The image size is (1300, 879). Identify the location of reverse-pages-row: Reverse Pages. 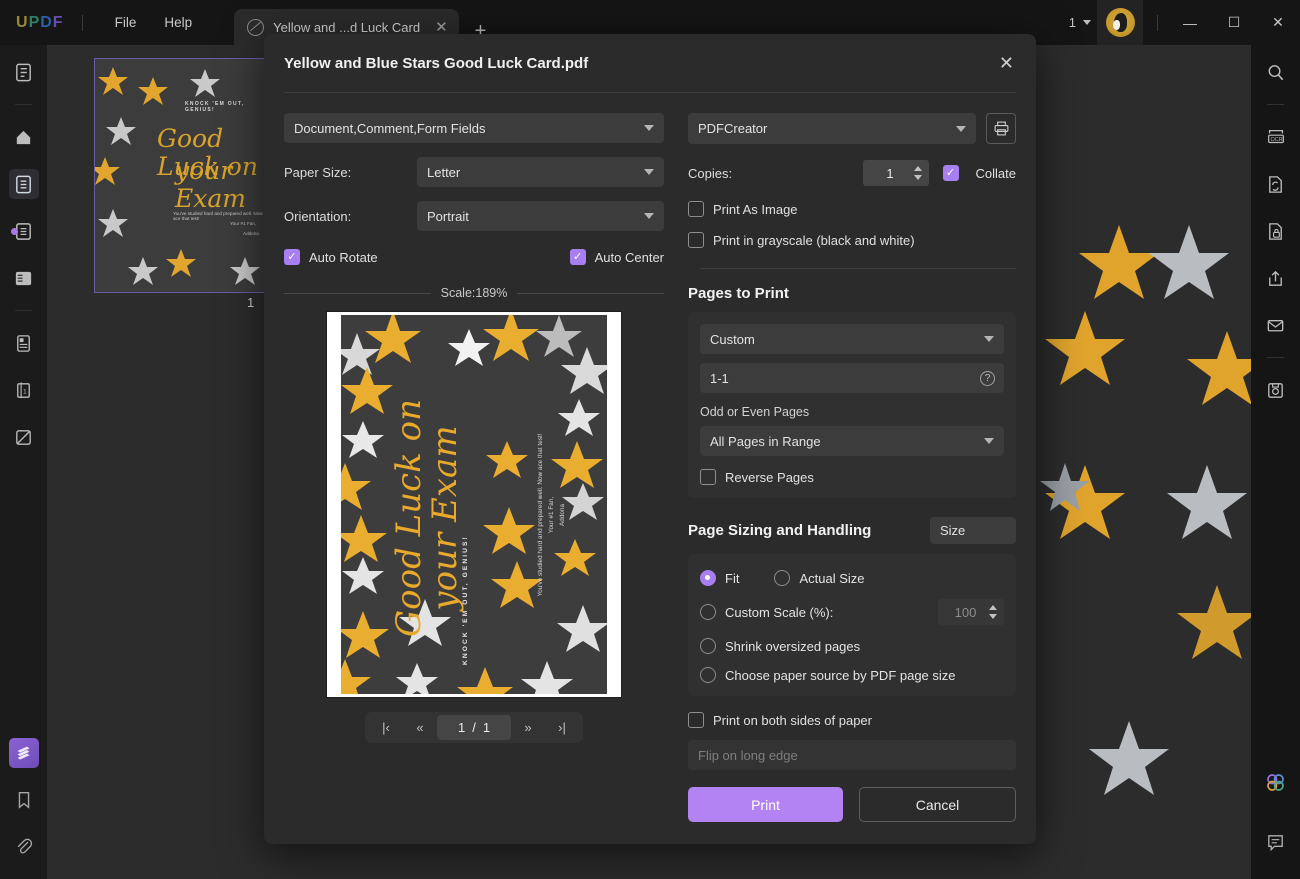
(852, 477).